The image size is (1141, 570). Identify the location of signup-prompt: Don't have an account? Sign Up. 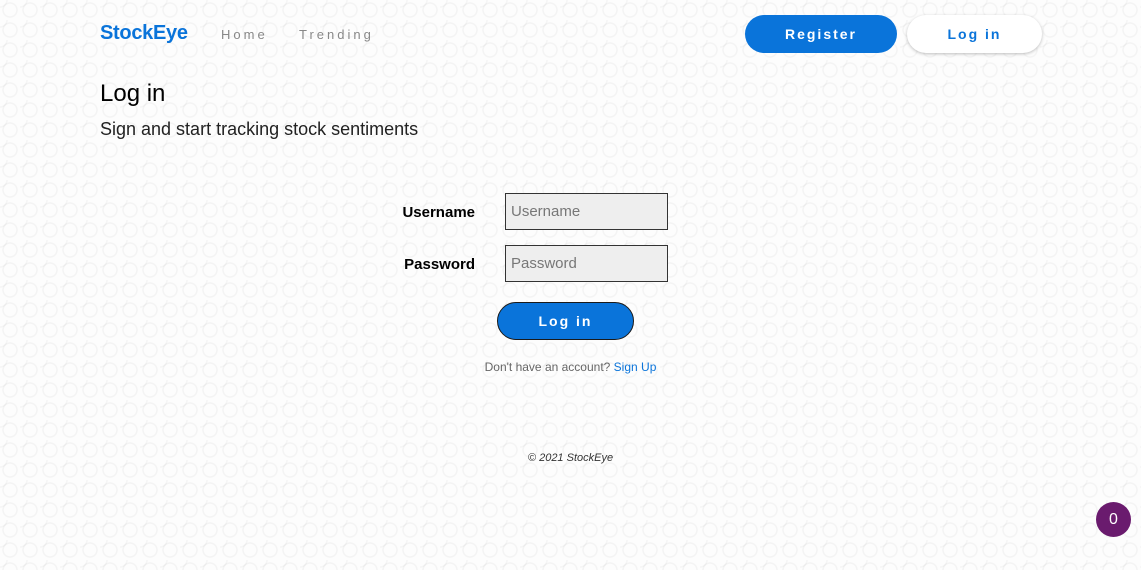
(570, 367).